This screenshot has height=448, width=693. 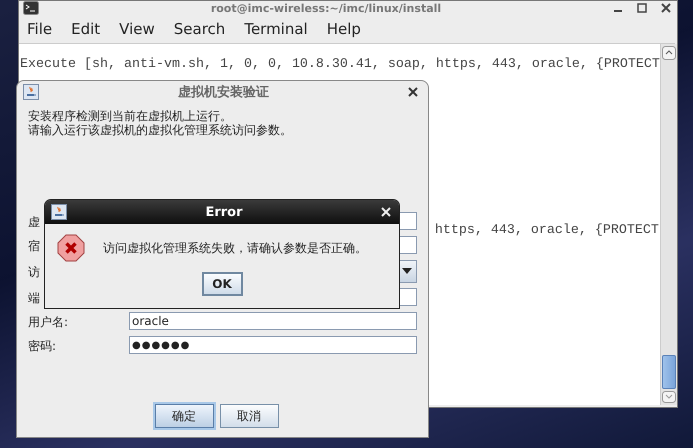 What do you see at coordinates (130, 116) in the screenshot?
I see `dialog-message: 安装程序检测到当前在虚拟机上运行。` at bounding box center [130, 116].